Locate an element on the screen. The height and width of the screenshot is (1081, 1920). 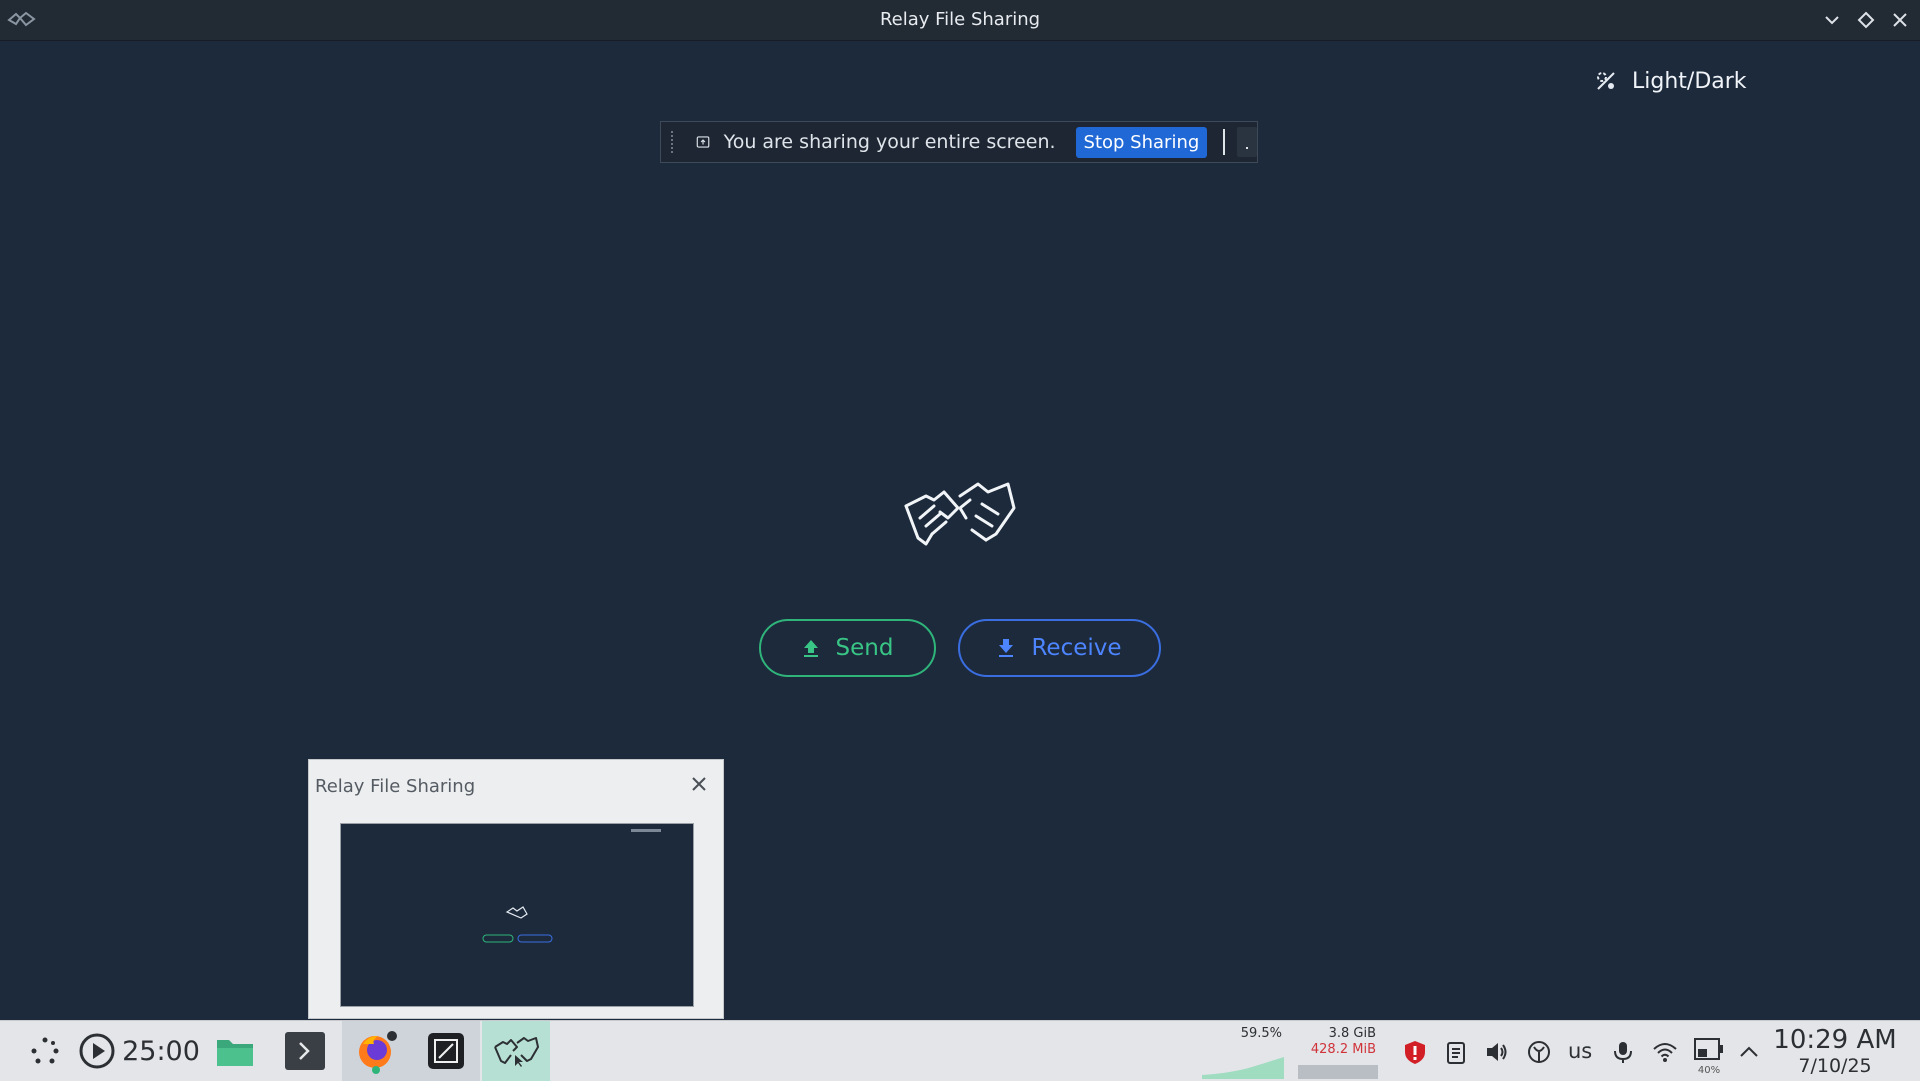
share-screen-icon is located at coordinates (702, 142).